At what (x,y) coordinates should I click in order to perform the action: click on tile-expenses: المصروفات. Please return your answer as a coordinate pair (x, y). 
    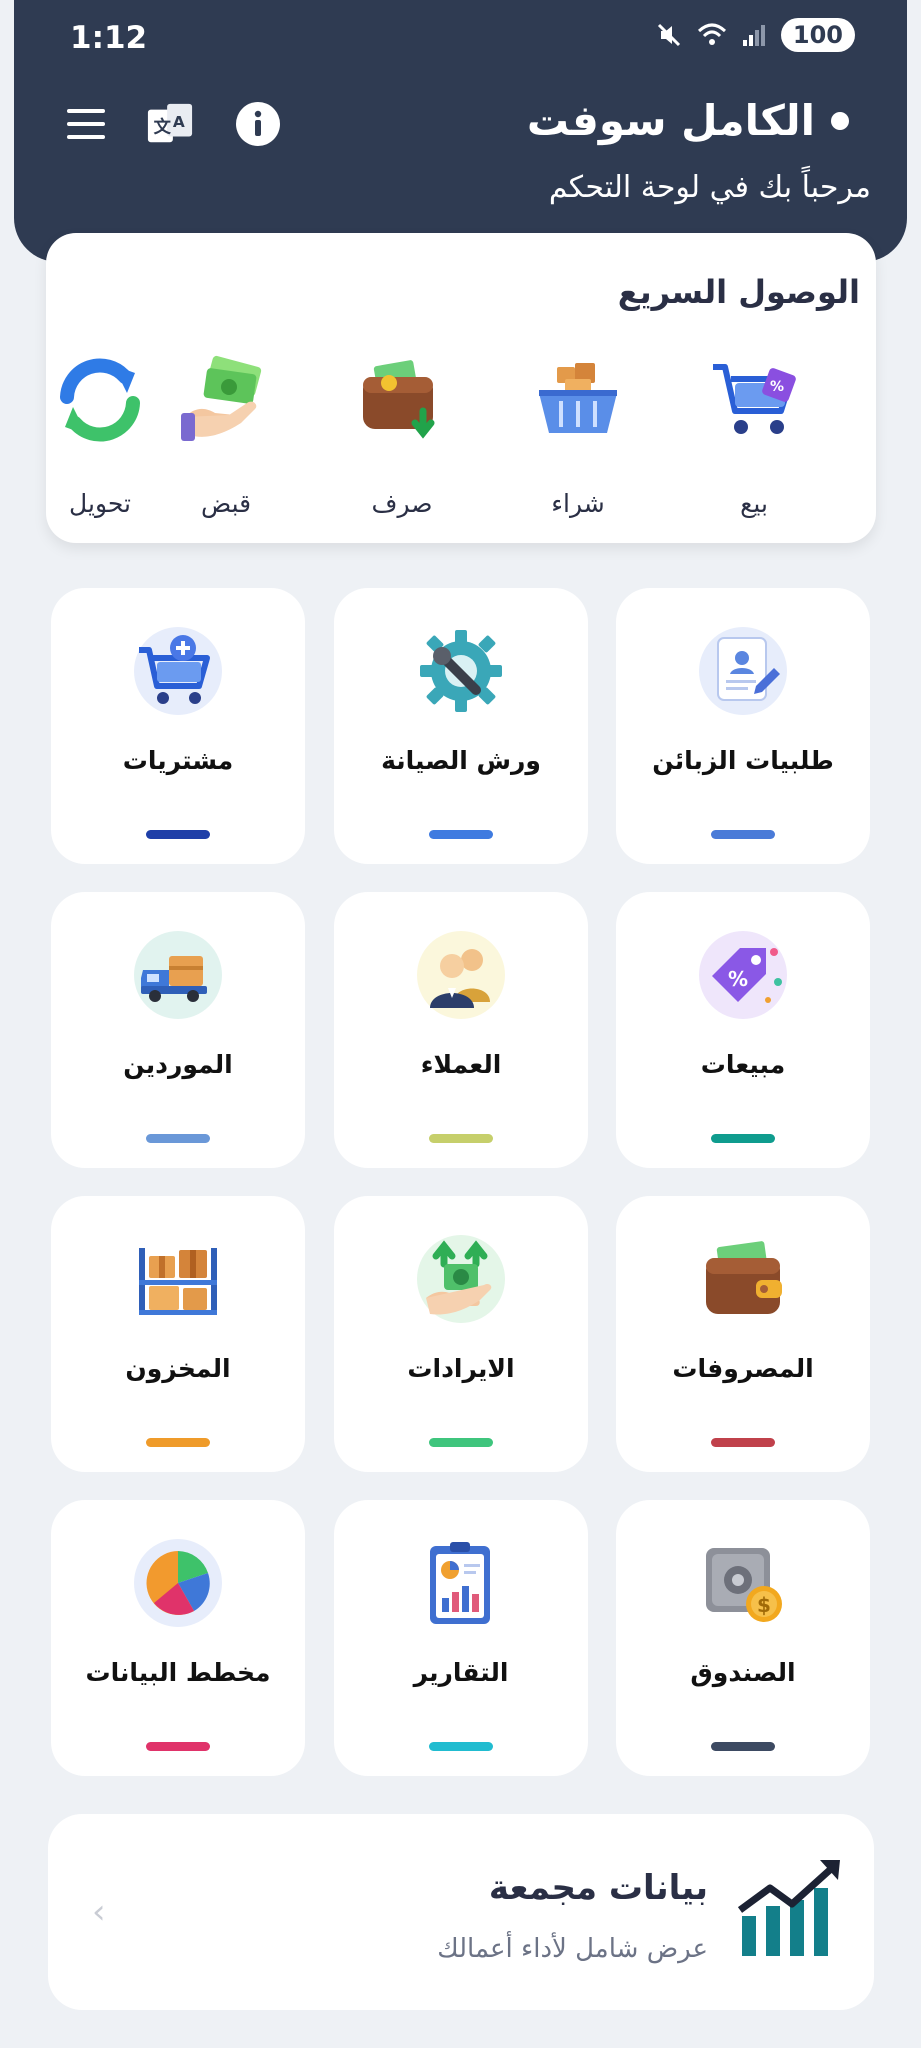
    Looking at the image, I should click on (743, 1334).